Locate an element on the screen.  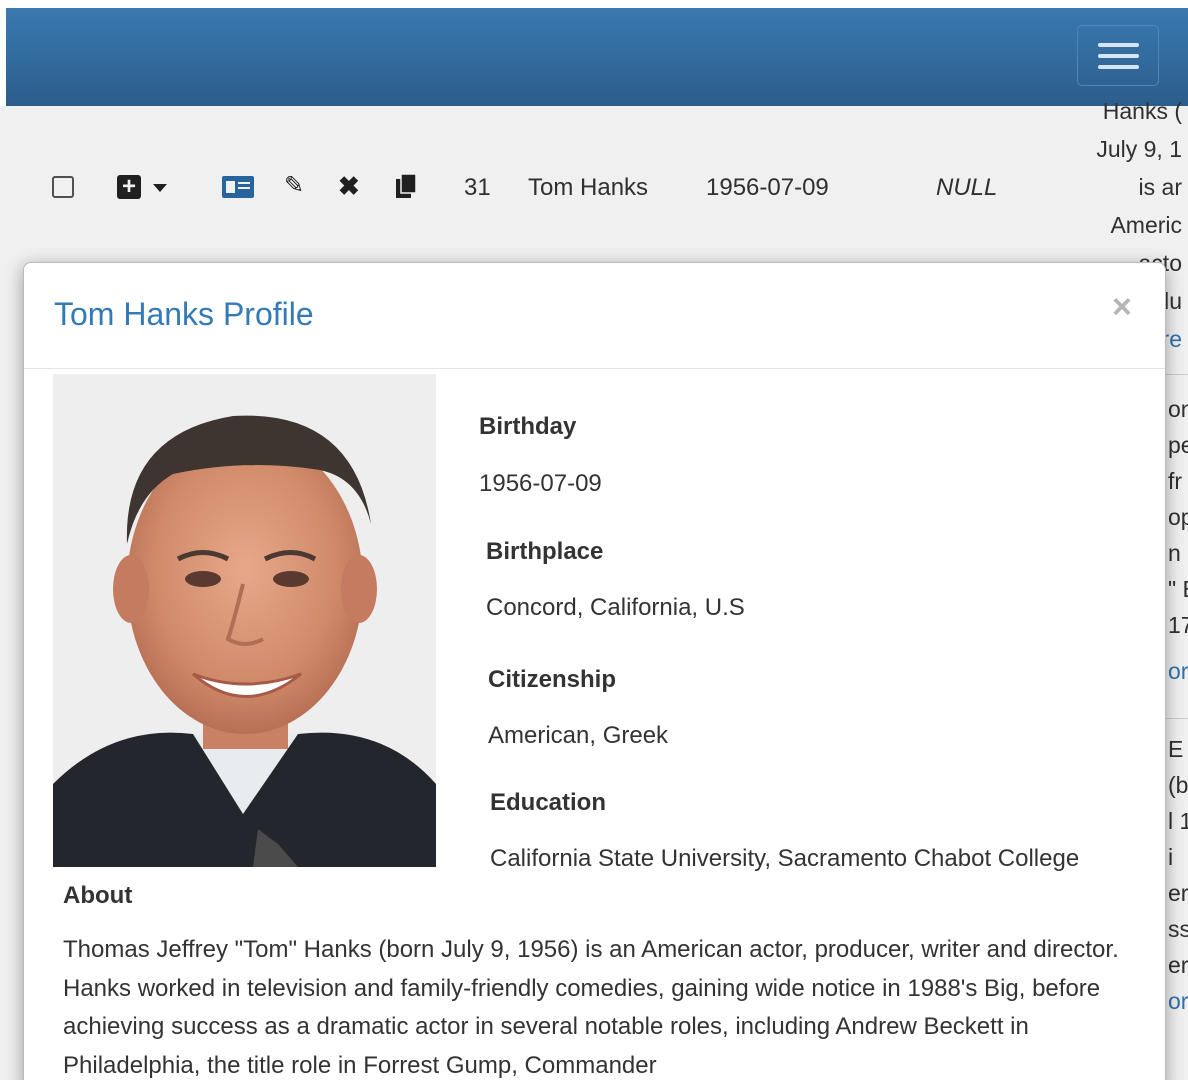
close-button: × is located at coordinates (1122, 307).